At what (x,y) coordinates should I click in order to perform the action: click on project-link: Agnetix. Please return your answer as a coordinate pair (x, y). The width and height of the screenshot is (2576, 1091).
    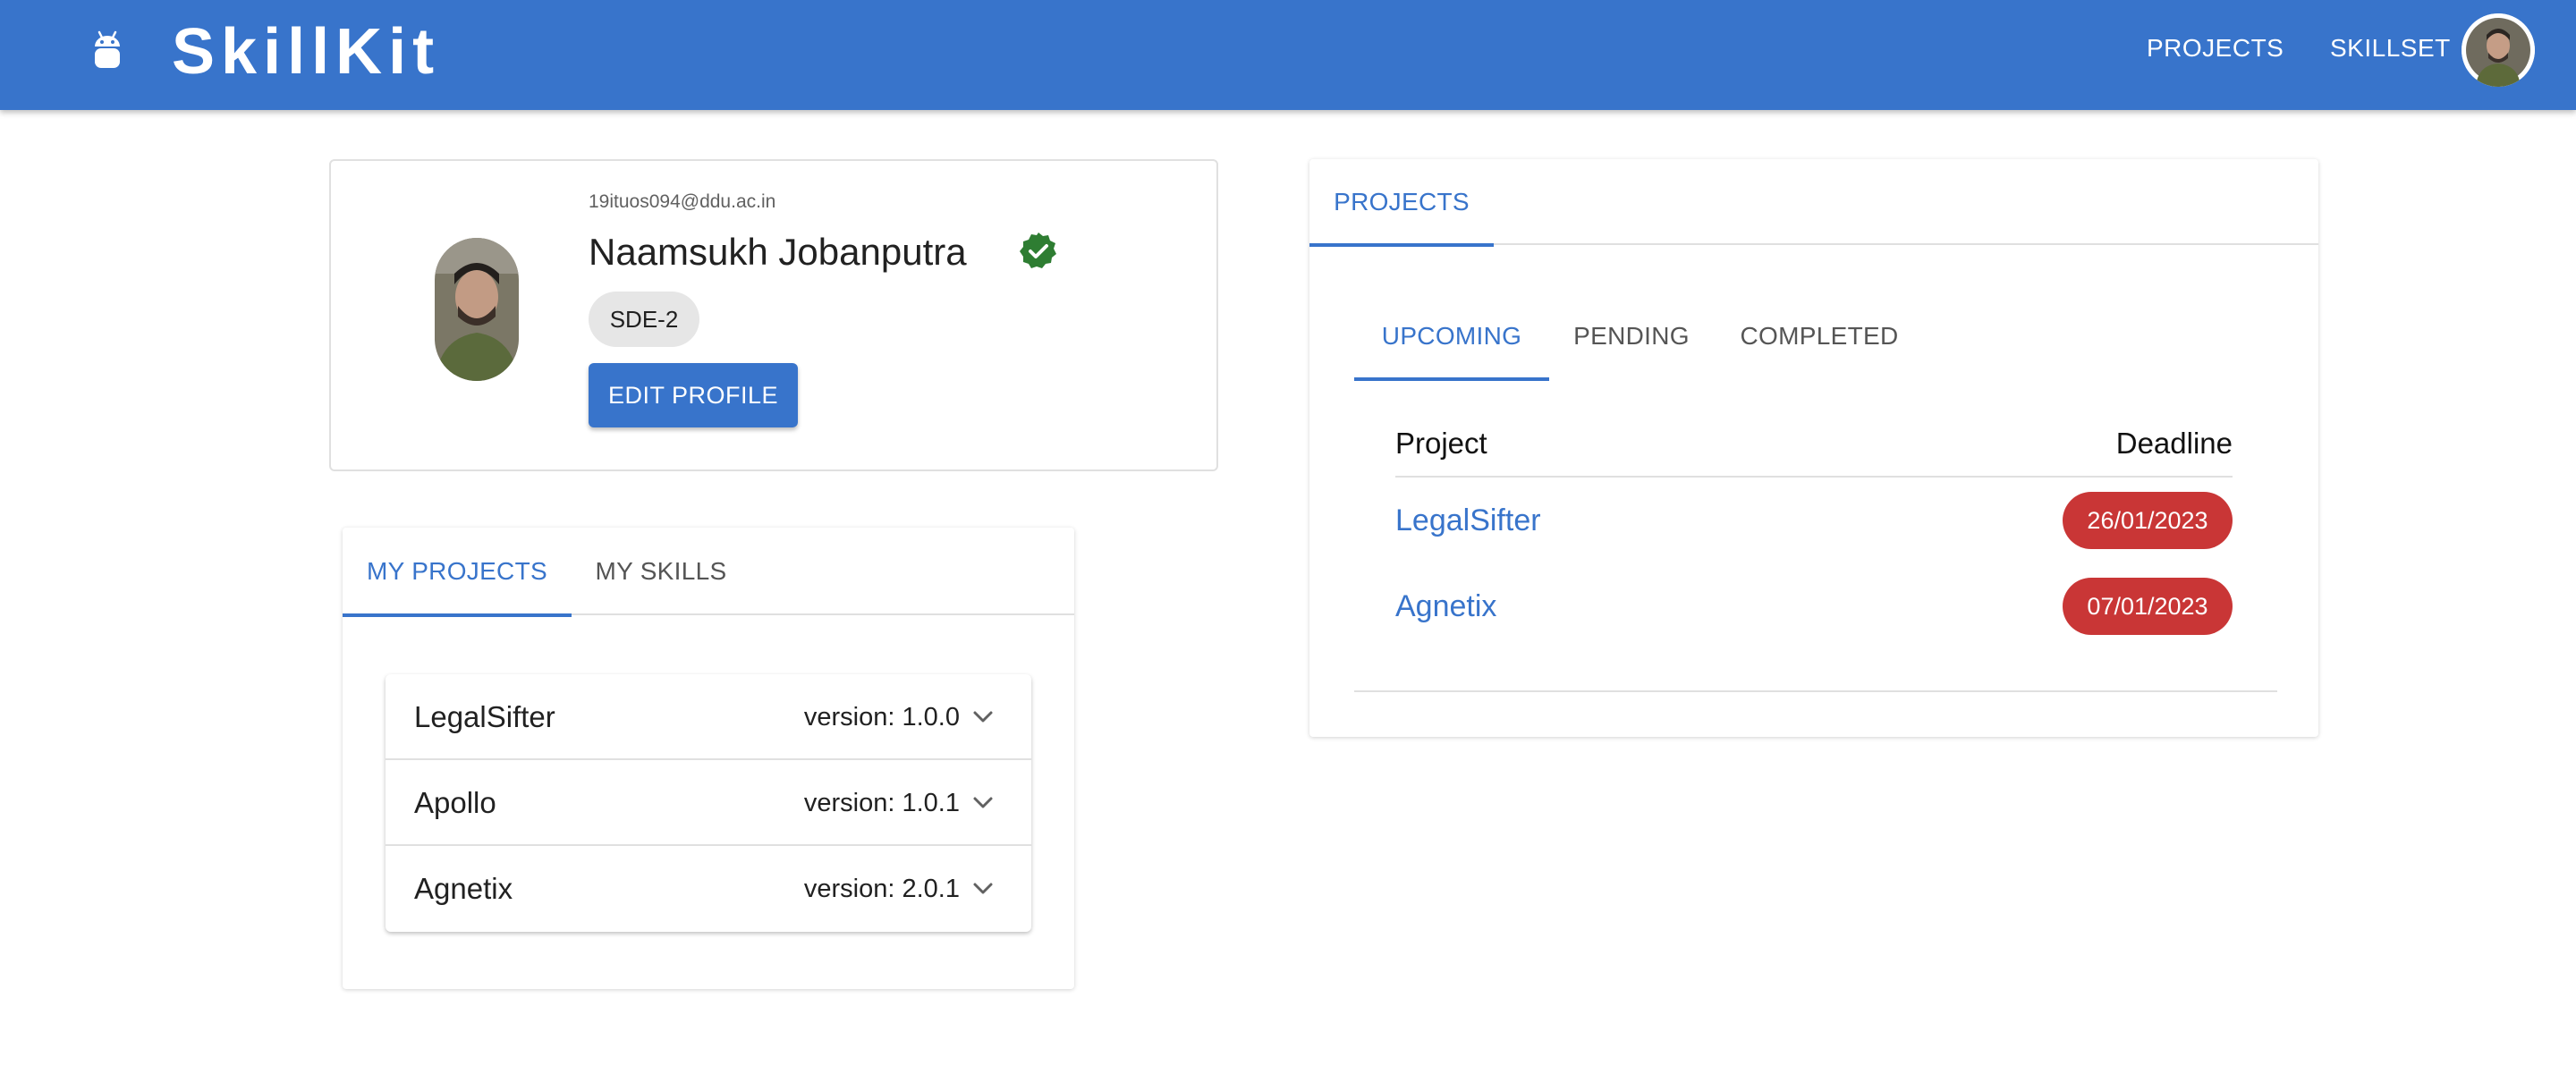
    Looking at the image, I should click on (1445, 606).